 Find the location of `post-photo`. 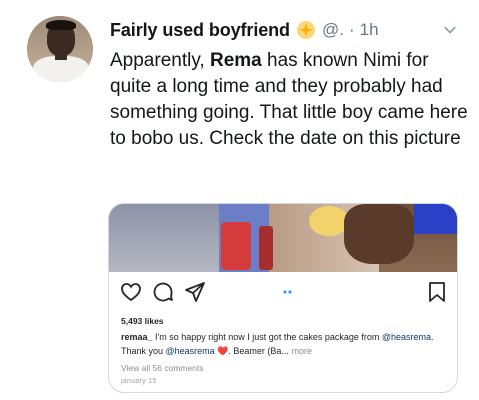

post-photo is located at coordinates (283, 238).